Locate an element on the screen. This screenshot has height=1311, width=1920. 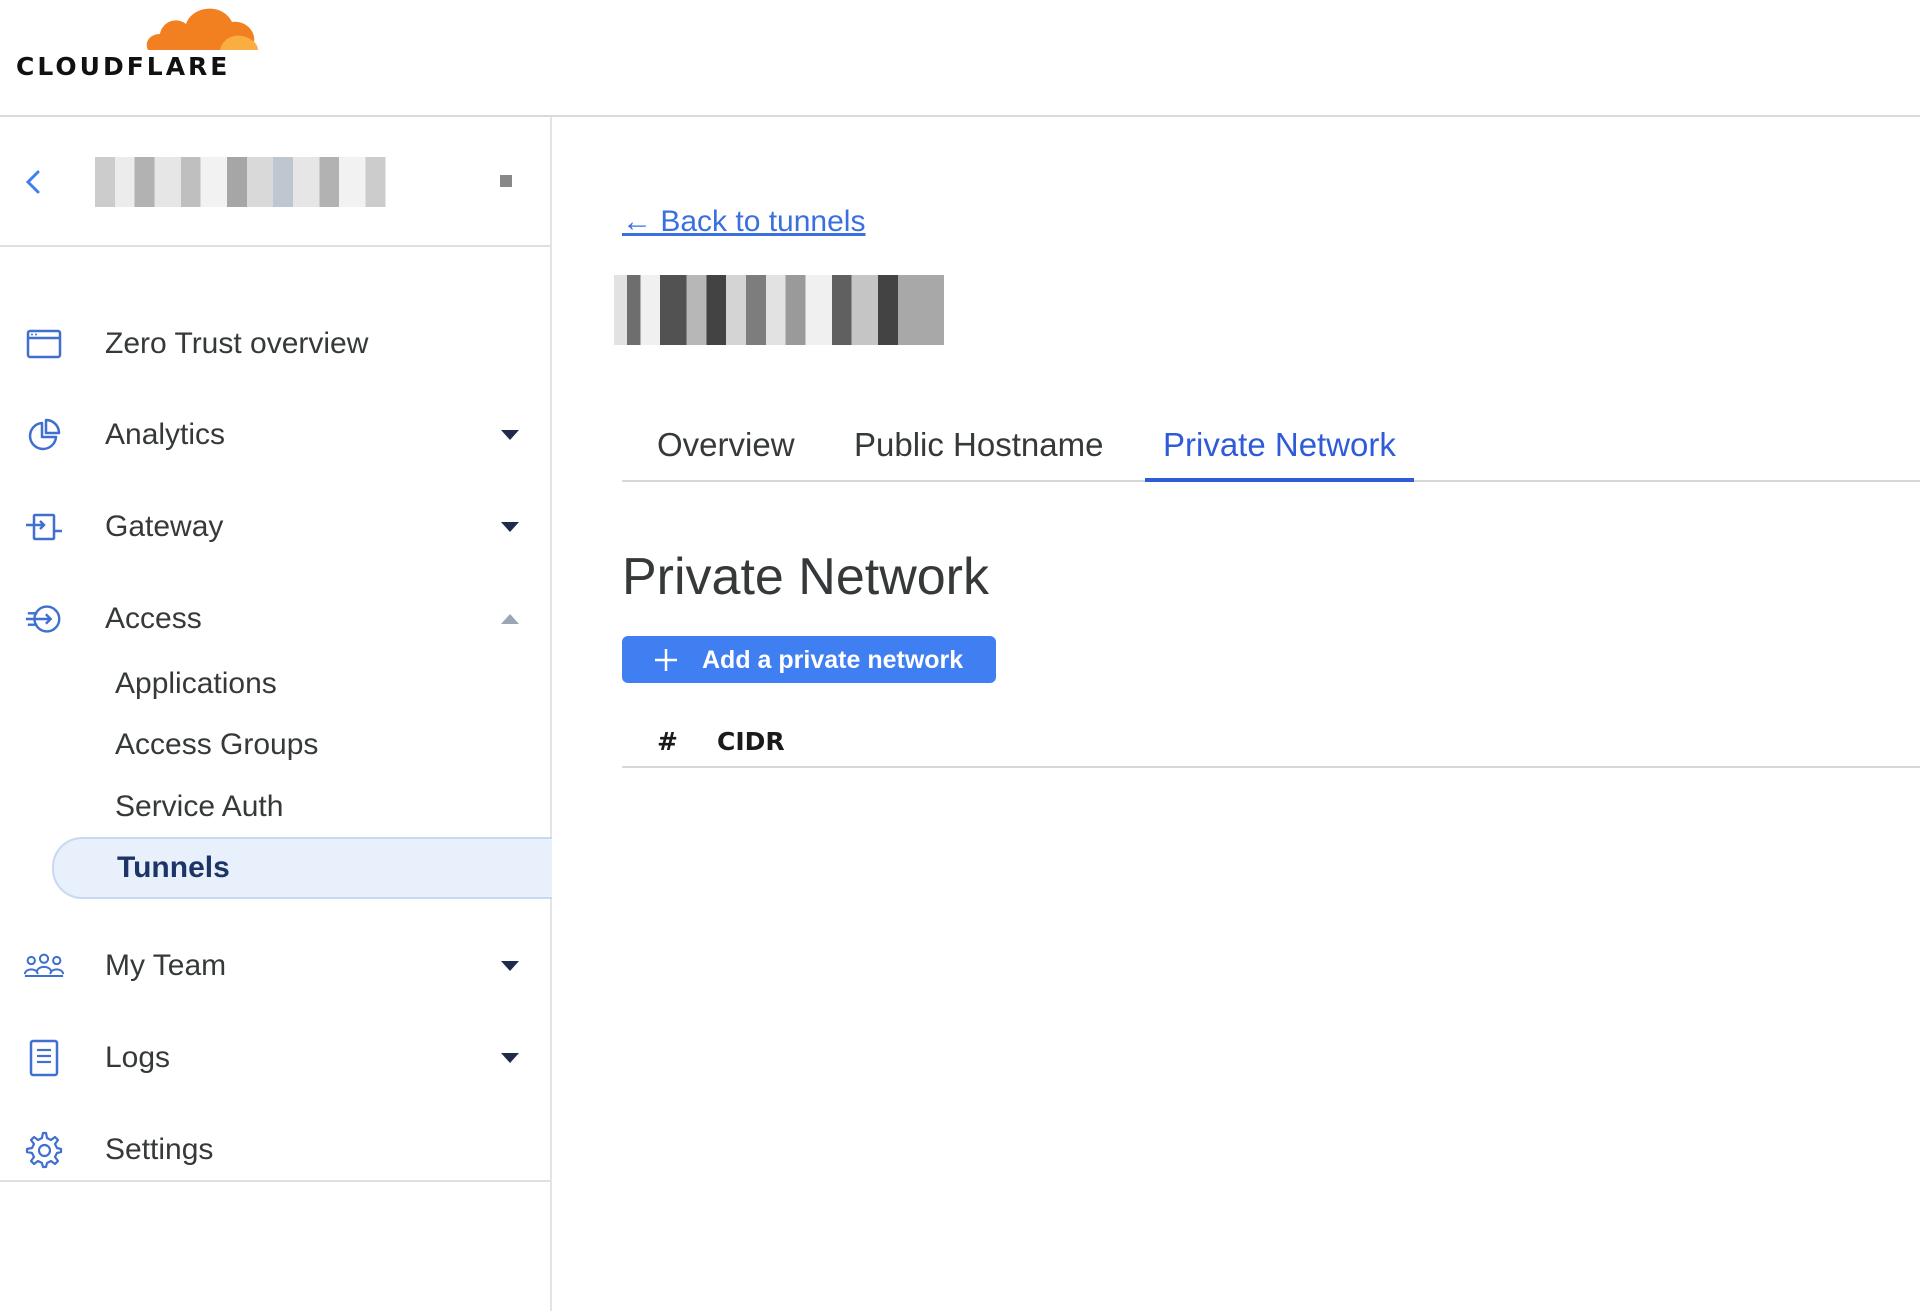
table-header: # CIDR is located at coordinates (1271, 740).